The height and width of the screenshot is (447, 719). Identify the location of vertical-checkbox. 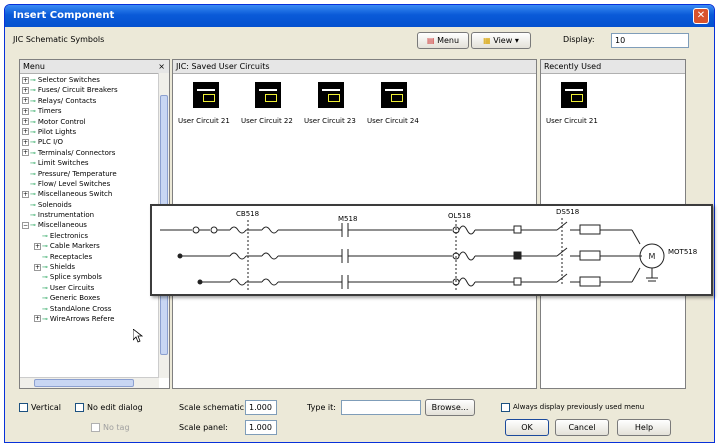
(23, 407).